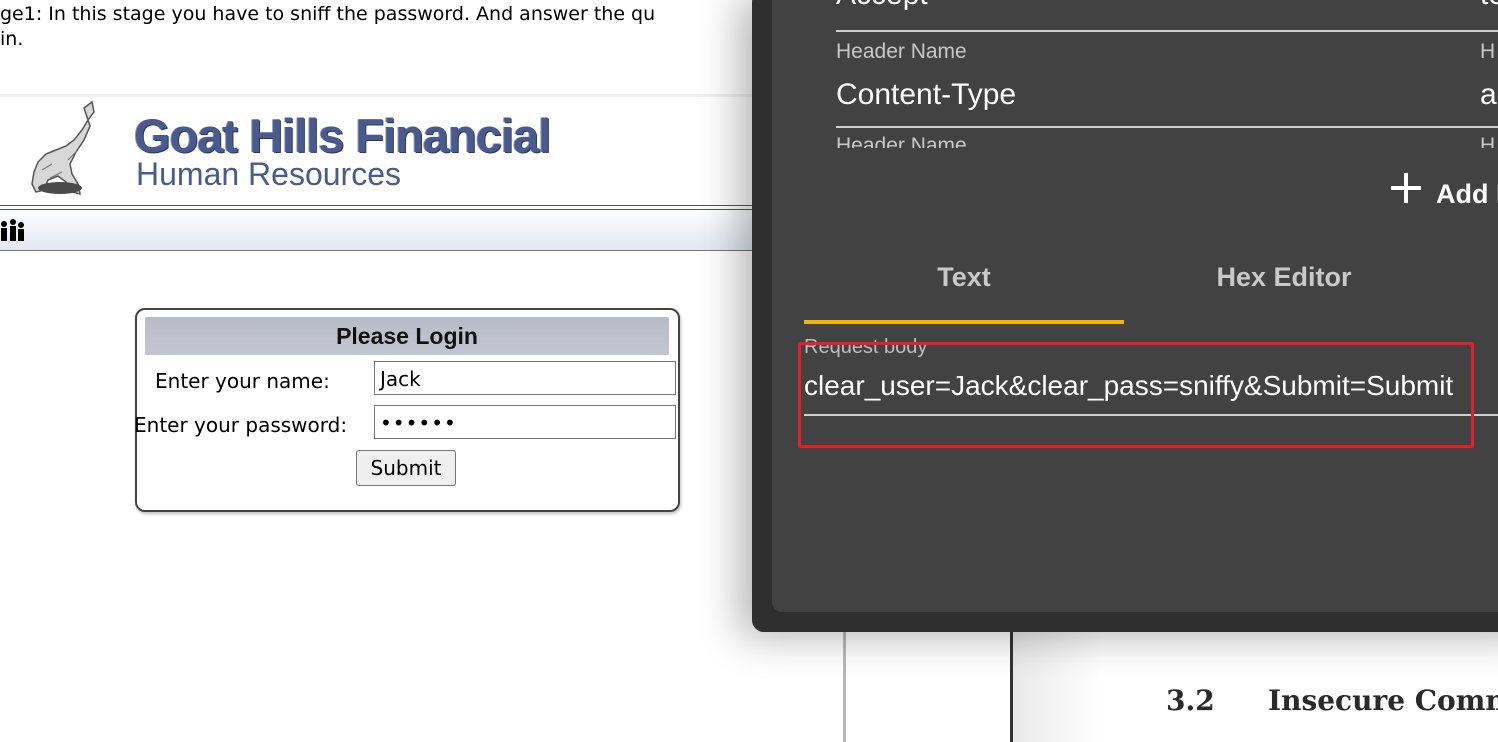 The height and width of the screenshot is (742, 1498). What do you see at coordinates (1190, 700) in the screenshot?
I see `section-number: 3.2` at bounding box center [1190, 700].